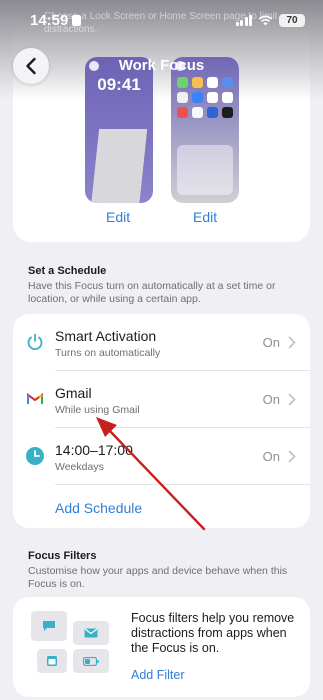 Image resolution: width=323 pixels, height=700 pixels. Describe the element at coordinates (118, 217) in the screenshot. I see `lock-screen-edit-link: Edit` at that location.